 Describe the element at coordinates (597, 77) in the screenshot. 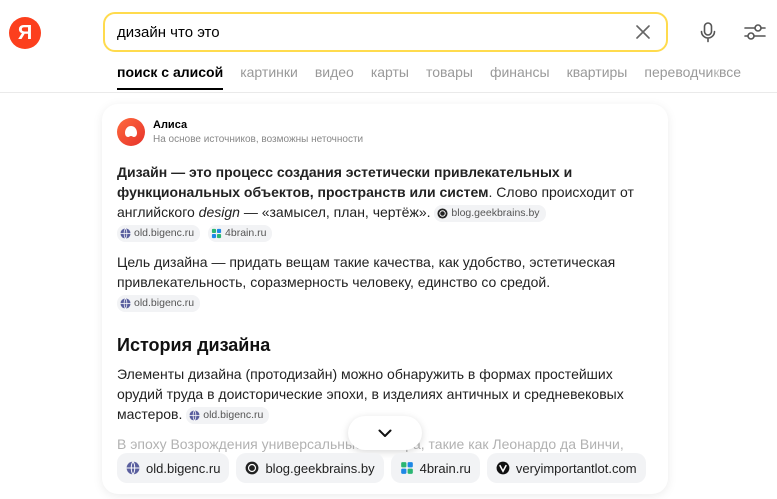

I see `tab-apartments: квартиры` at that location.